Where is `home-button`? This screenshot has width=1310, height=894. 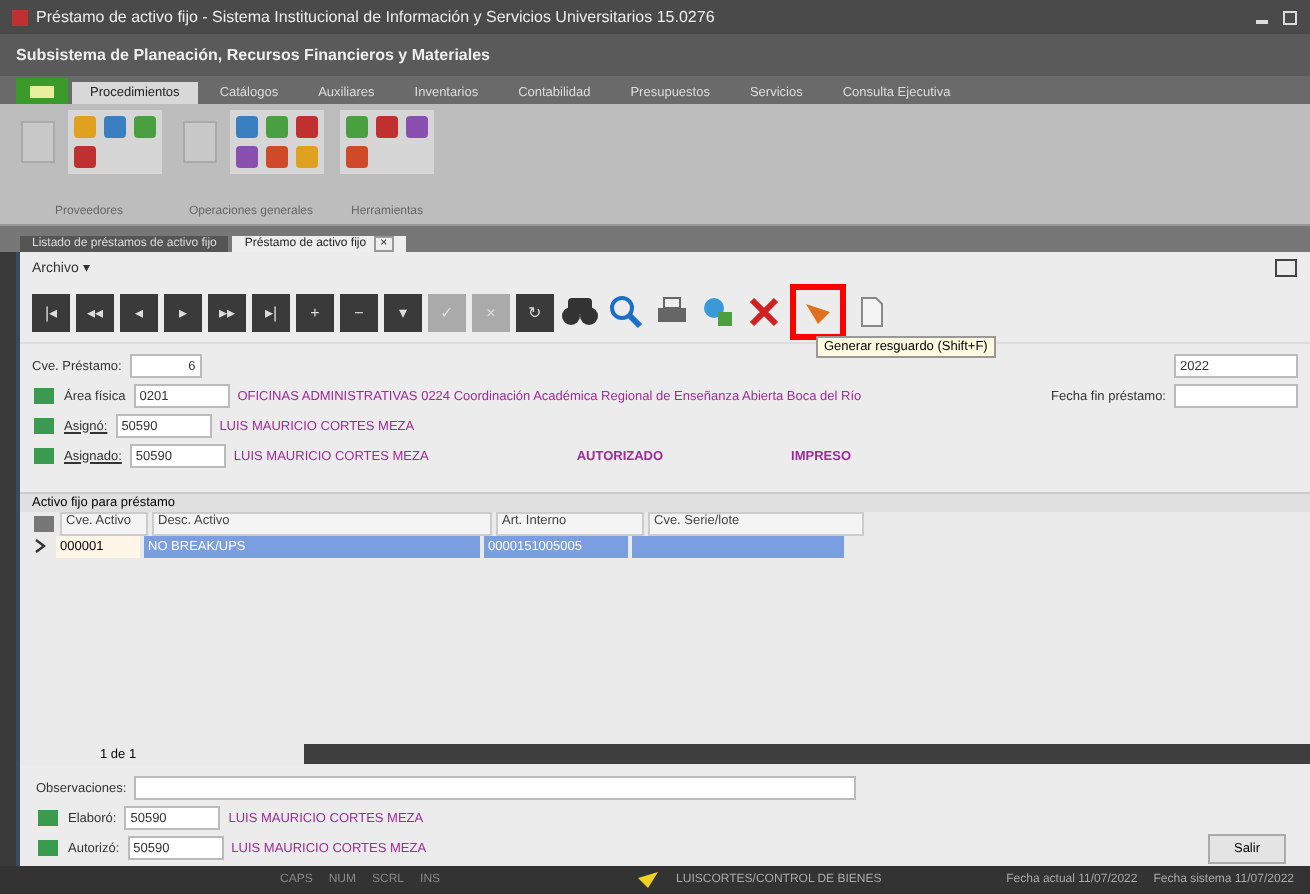 home-button is located at coordinates (42, 91).